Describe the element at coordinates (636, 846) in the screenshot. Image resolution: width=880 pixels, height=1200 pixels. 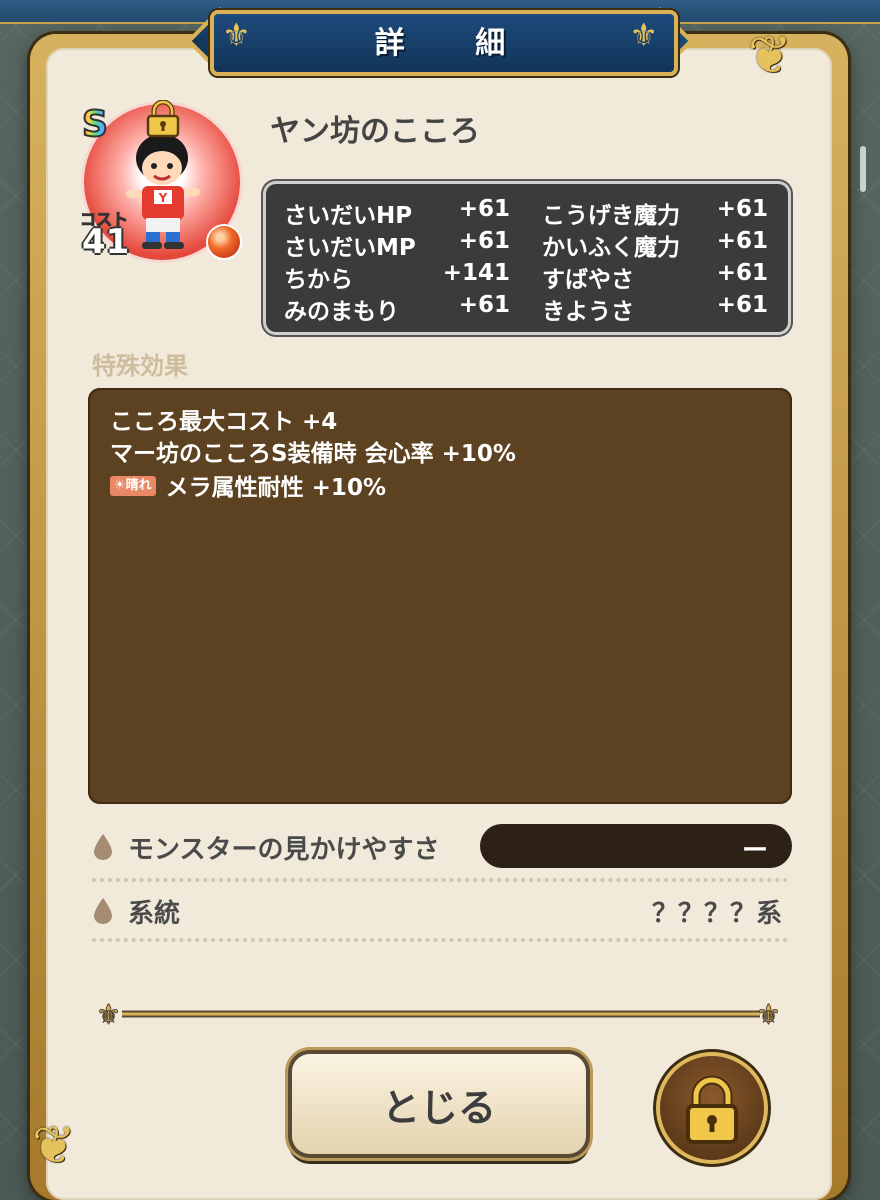
I see `visibility-value-pill: ー` at that location.